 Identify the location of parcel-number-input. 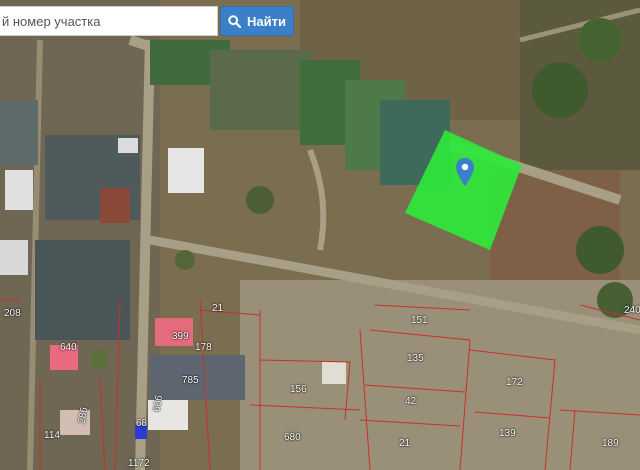
(108, 21).